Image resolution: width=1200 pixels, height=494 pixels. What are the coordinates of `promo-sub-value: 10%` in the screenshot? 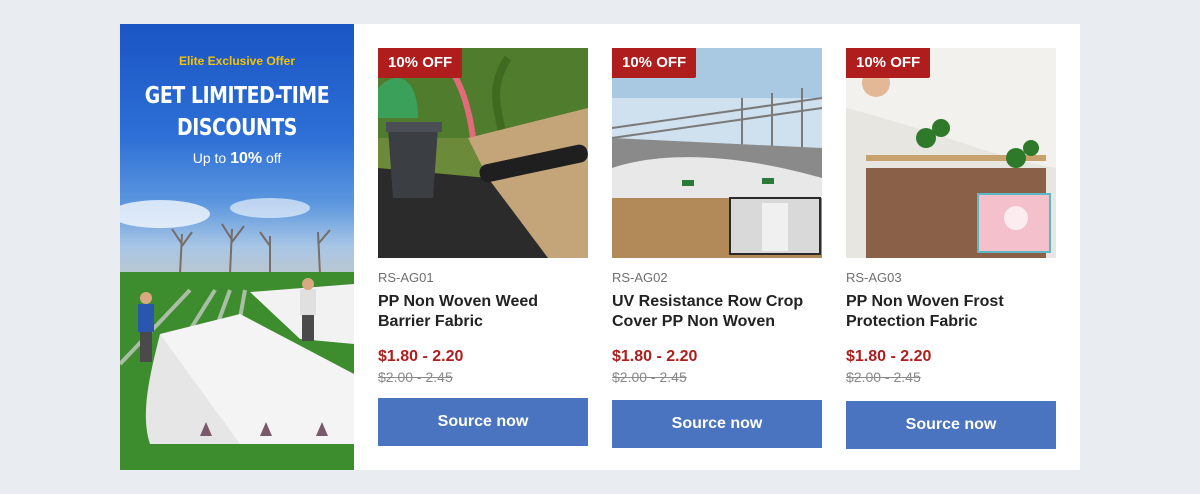 It's located at (246, 158).